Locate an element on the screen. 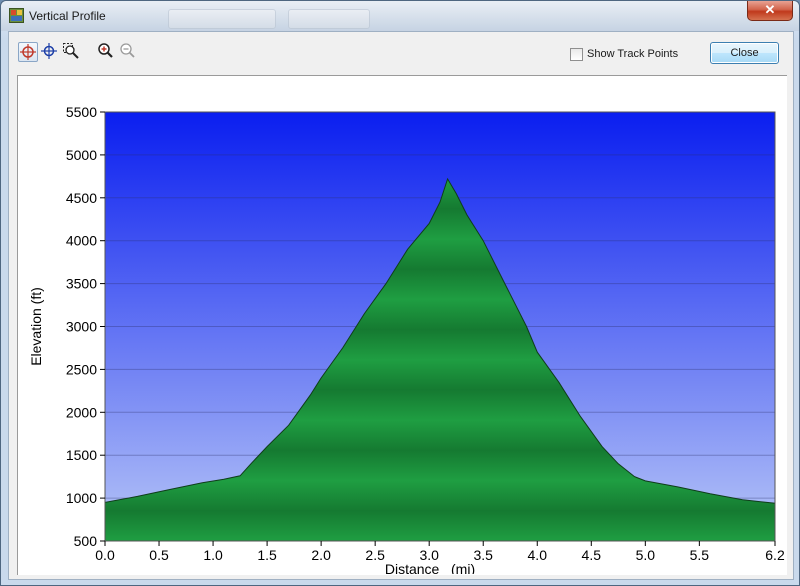  window-title: Vertical Profile is located at coordinates (67, 16).